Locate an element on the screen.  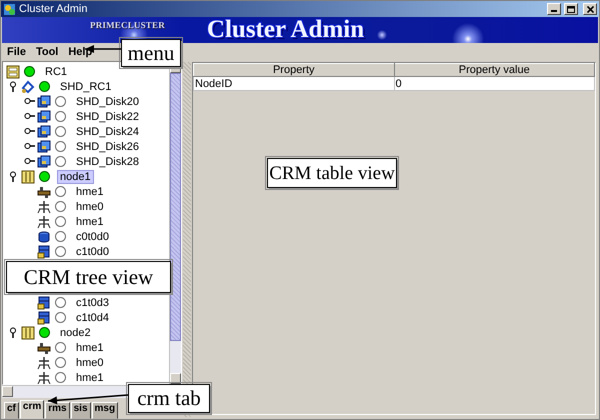
tree-item: c1t0d4 is located at coordinates (92, 317).